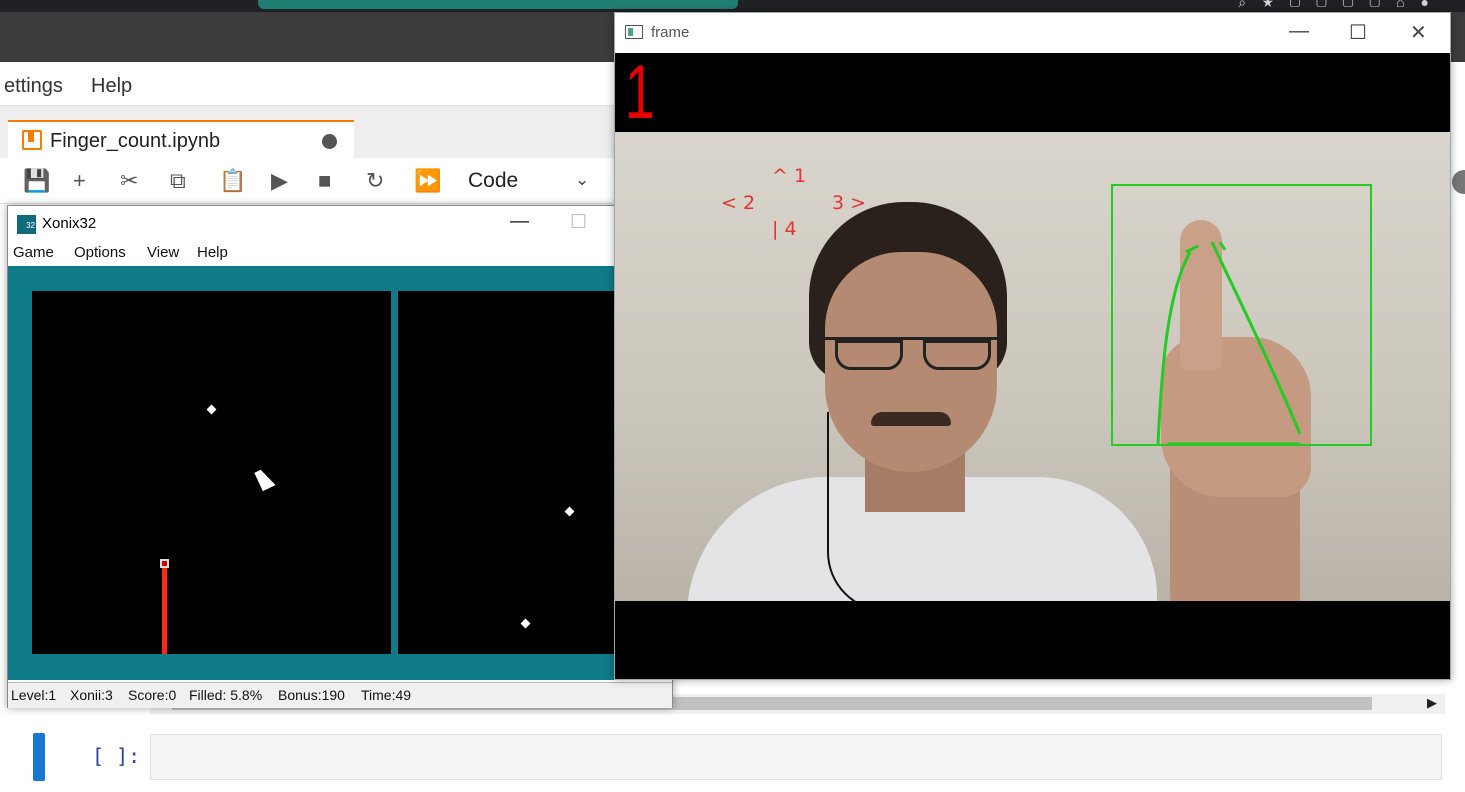  I want to click on unfilled-area-left, so click(211, 472).